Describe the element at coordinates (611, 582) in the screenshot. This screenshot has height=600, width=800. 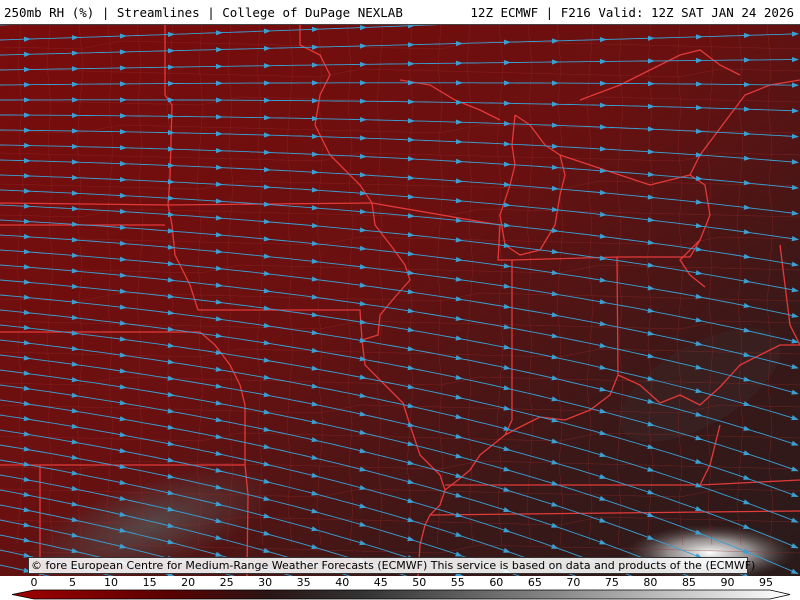
I see `colorbar-tick-label: 75` at that location.